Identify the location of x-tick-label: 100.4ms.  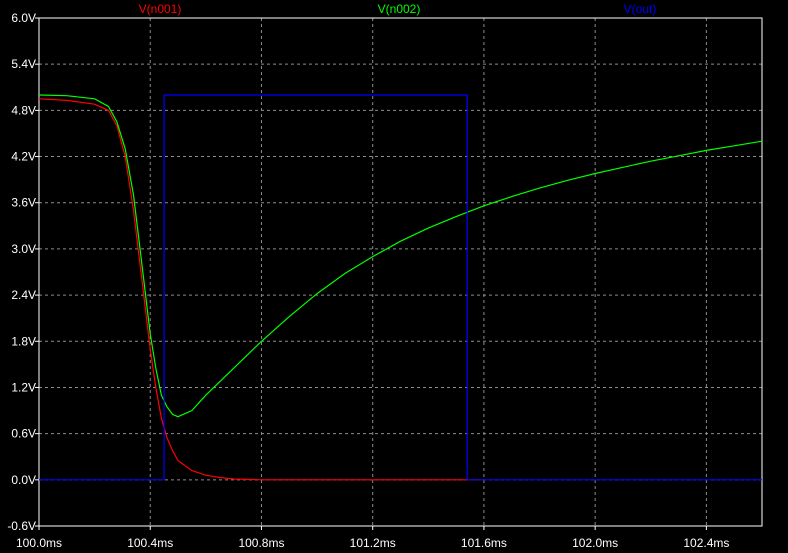
(150, 543).